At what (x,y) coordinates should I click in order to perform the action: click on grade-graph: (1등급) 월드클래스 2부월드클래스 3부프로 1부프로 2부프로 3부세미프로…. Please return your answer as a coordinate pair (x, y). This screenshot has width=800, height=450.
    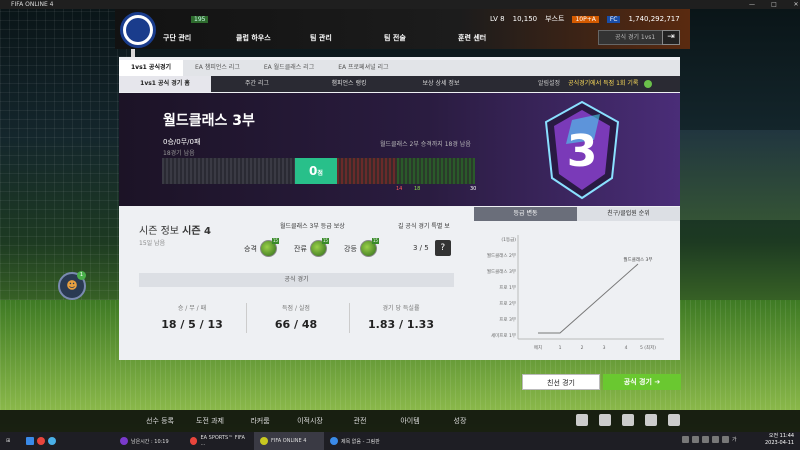
    Looking at the image, I should click on (577, 290).